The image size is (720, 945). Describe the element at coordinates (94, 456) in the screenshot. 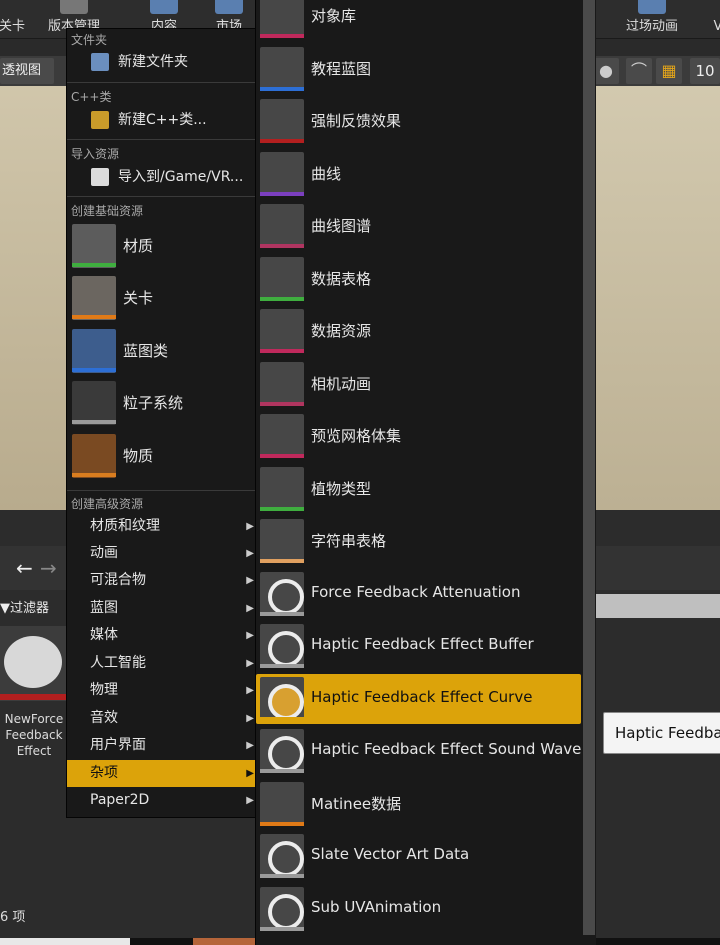

I see `substance-icon` at that location.